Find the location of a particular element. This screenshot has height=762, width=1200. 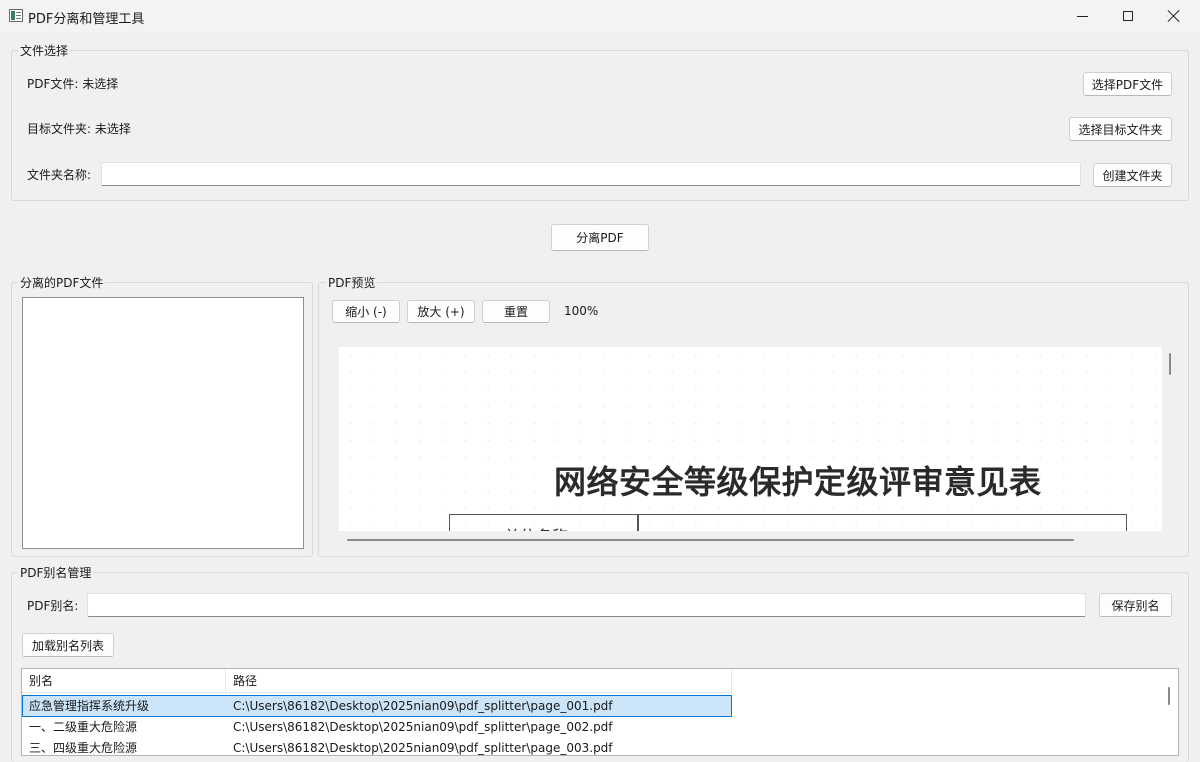

folder-name-input is located at coordinates (591, 174).